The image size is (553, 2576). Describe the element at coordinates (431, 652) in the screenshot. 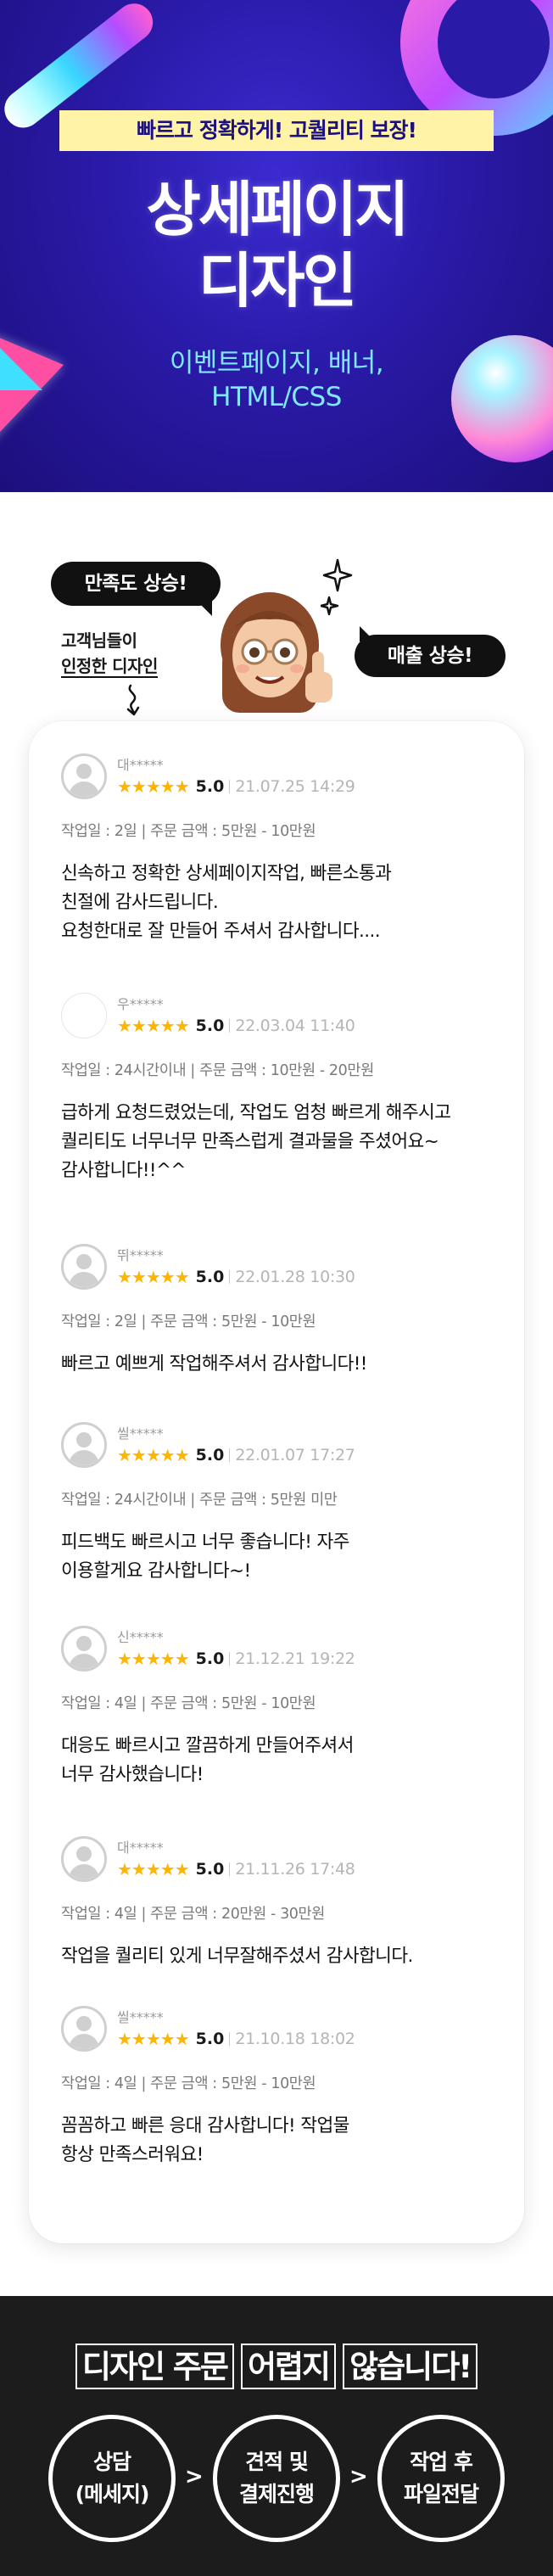

I see `sales-bubble: 매출 상승!` at that location.